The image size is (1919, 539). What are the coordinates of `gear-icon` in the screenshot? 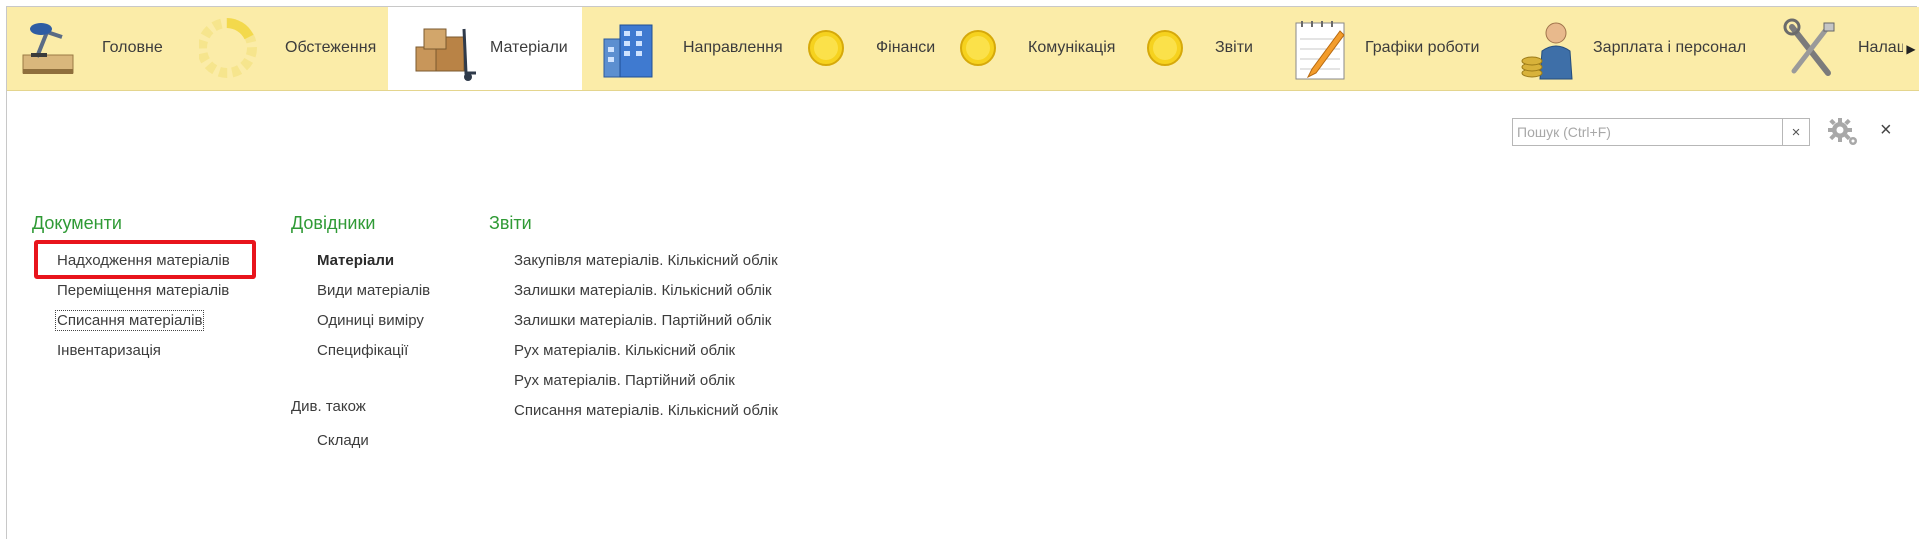 It's located at (1843, 132).